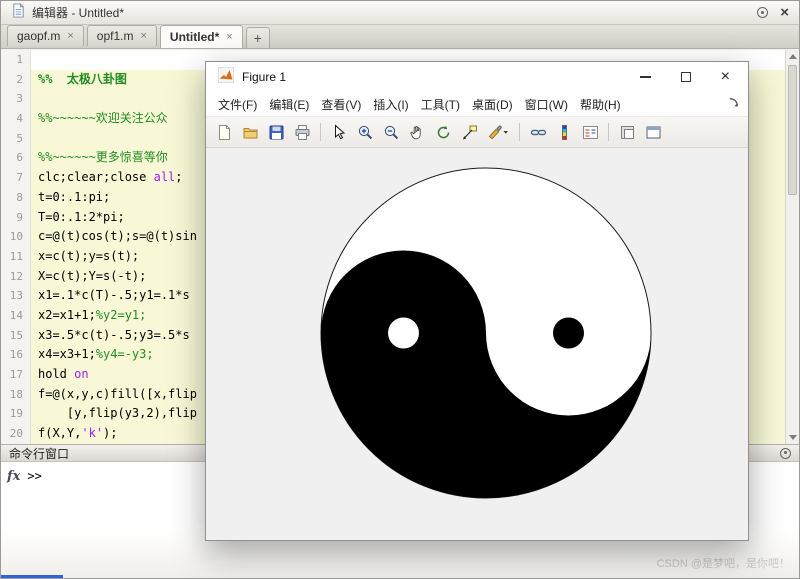  Describe the element at coordinates (226, 77) in the screenshot. I see `matlab-figure-icon` at that location.